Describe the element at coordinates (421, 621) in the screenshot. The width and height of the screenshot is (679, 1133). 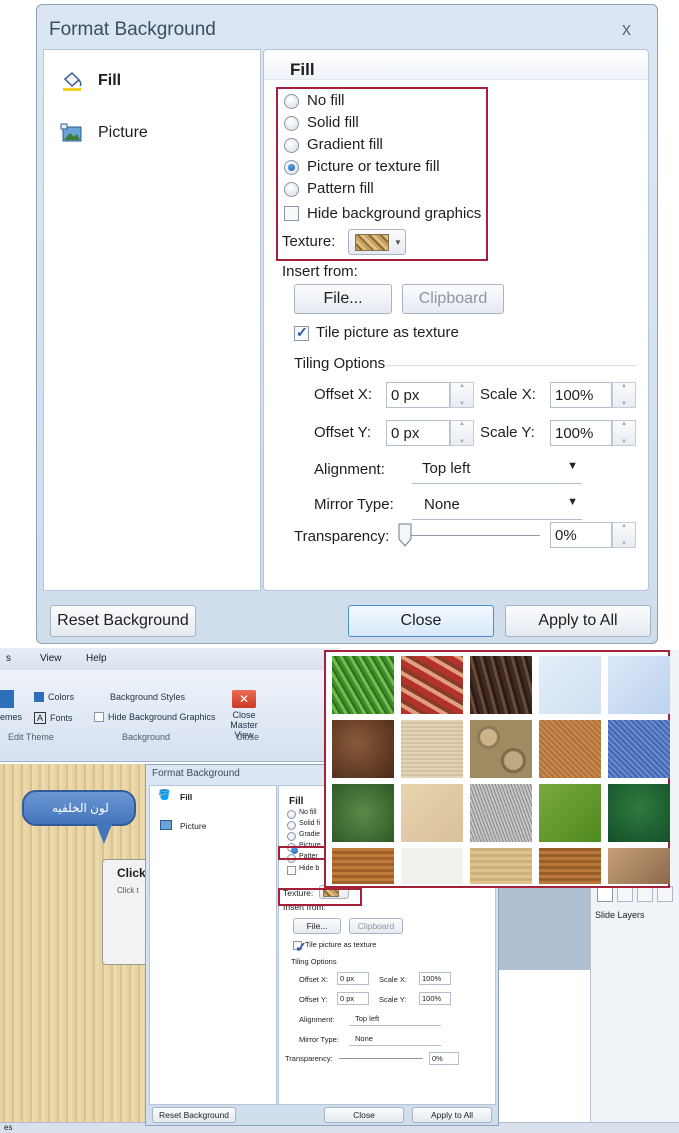
I see `close-button: Close` at that location.